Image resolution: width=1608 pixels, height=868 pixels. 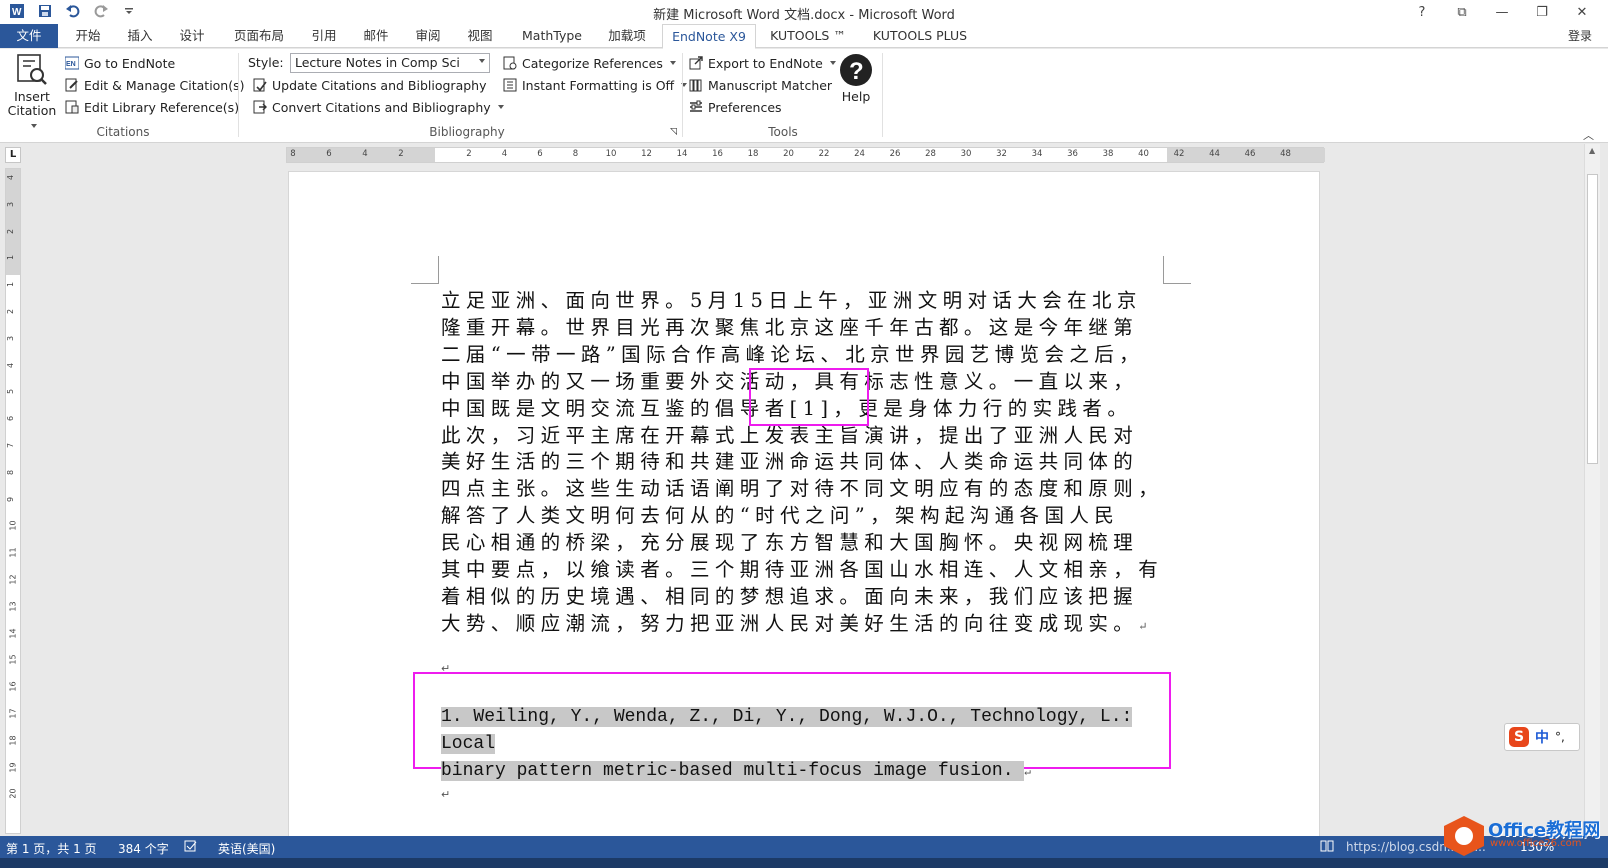 What do you see at coordinates (151, 107) in the screenshot?
I see `edit-library-reference-button: Edit Library Reference(s)` at bounding box center [151, 107].